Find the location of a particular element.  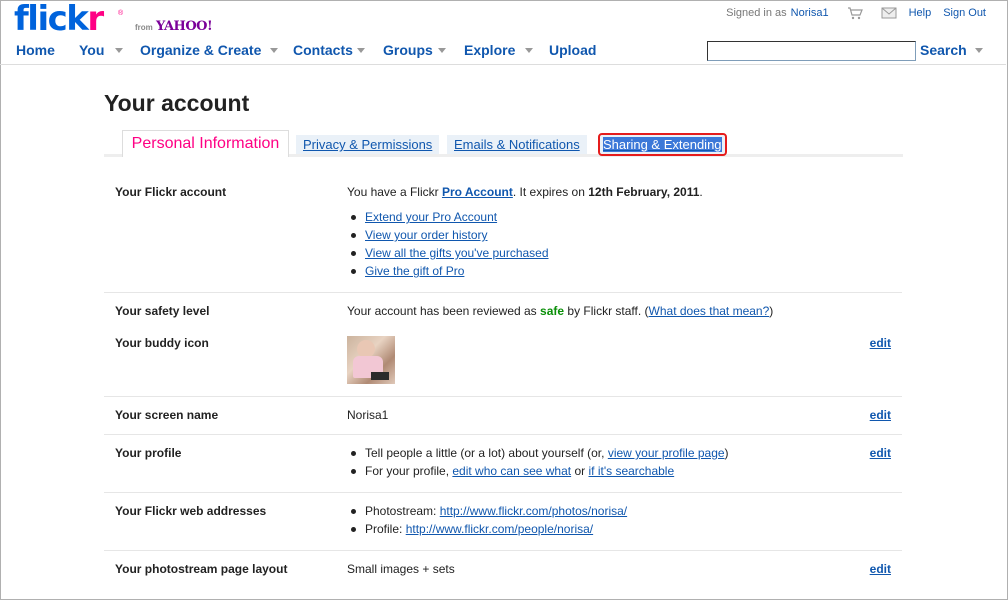

flickr-account-label: Your Flickr account is located at coordinates (171, 192).